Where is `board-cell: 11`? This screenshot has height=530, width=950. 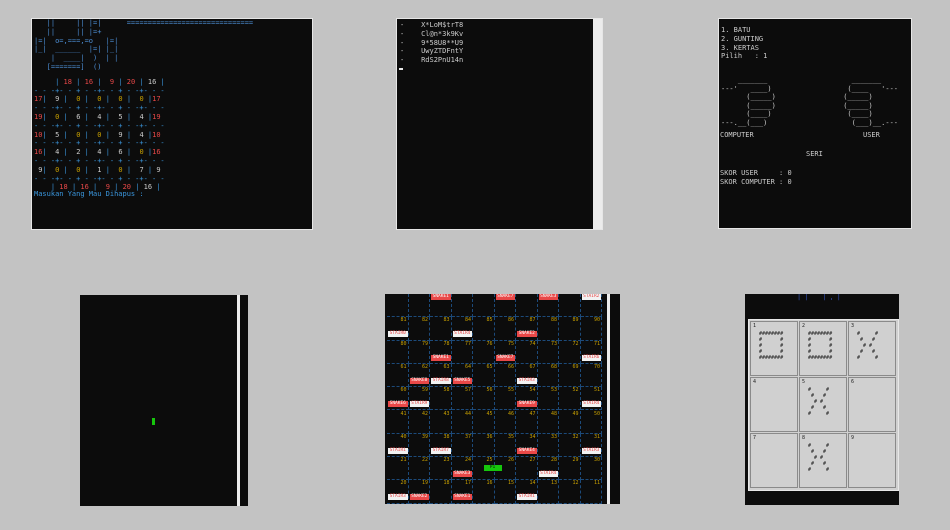
board-cell: 11 is located at coordinates (591, 492).